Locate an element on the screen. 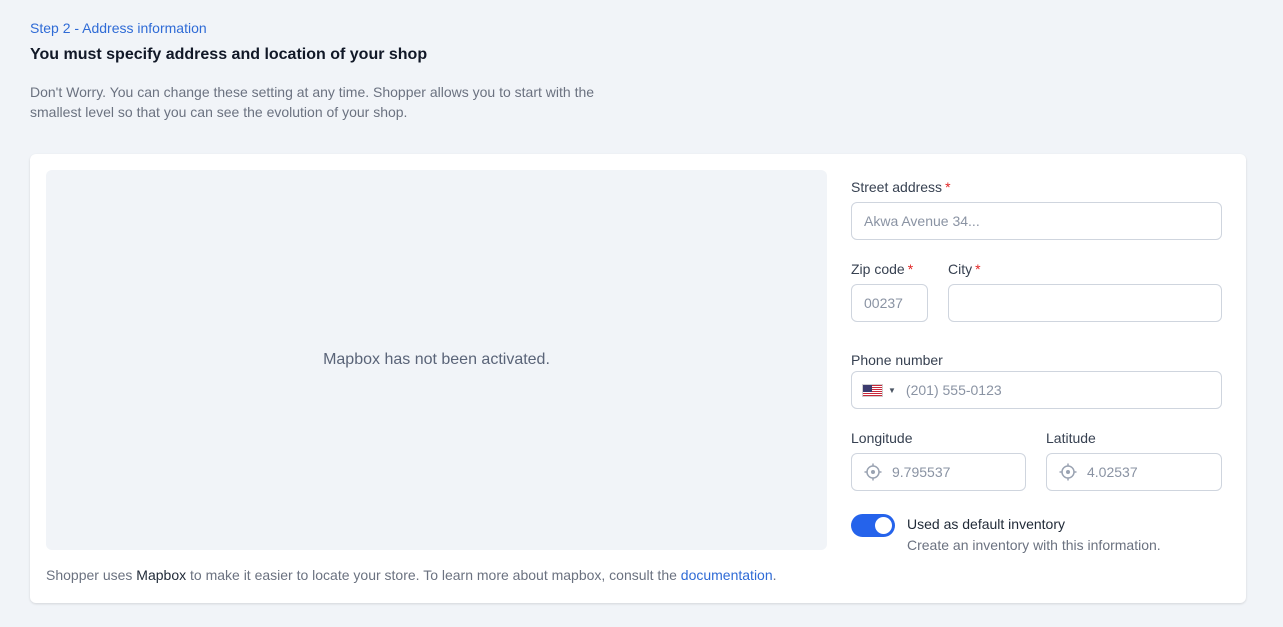 The width and height of the screenshot is (1283, 627). chevron-down-icon: ▼ is located at coordinates (892, 390).